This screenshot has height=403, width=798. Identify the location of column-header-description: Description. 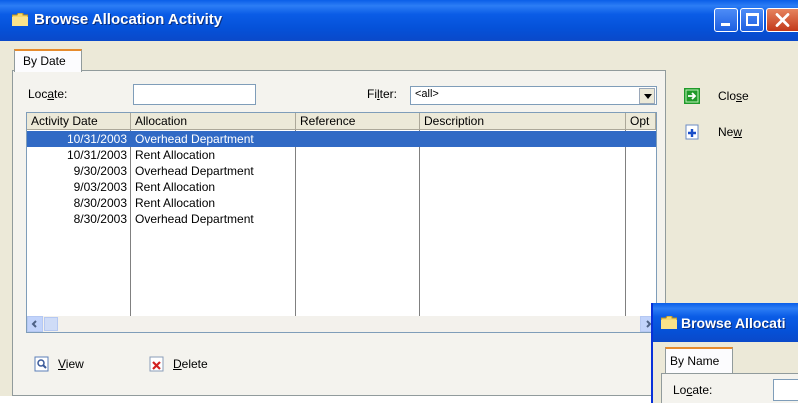
(523, 121).